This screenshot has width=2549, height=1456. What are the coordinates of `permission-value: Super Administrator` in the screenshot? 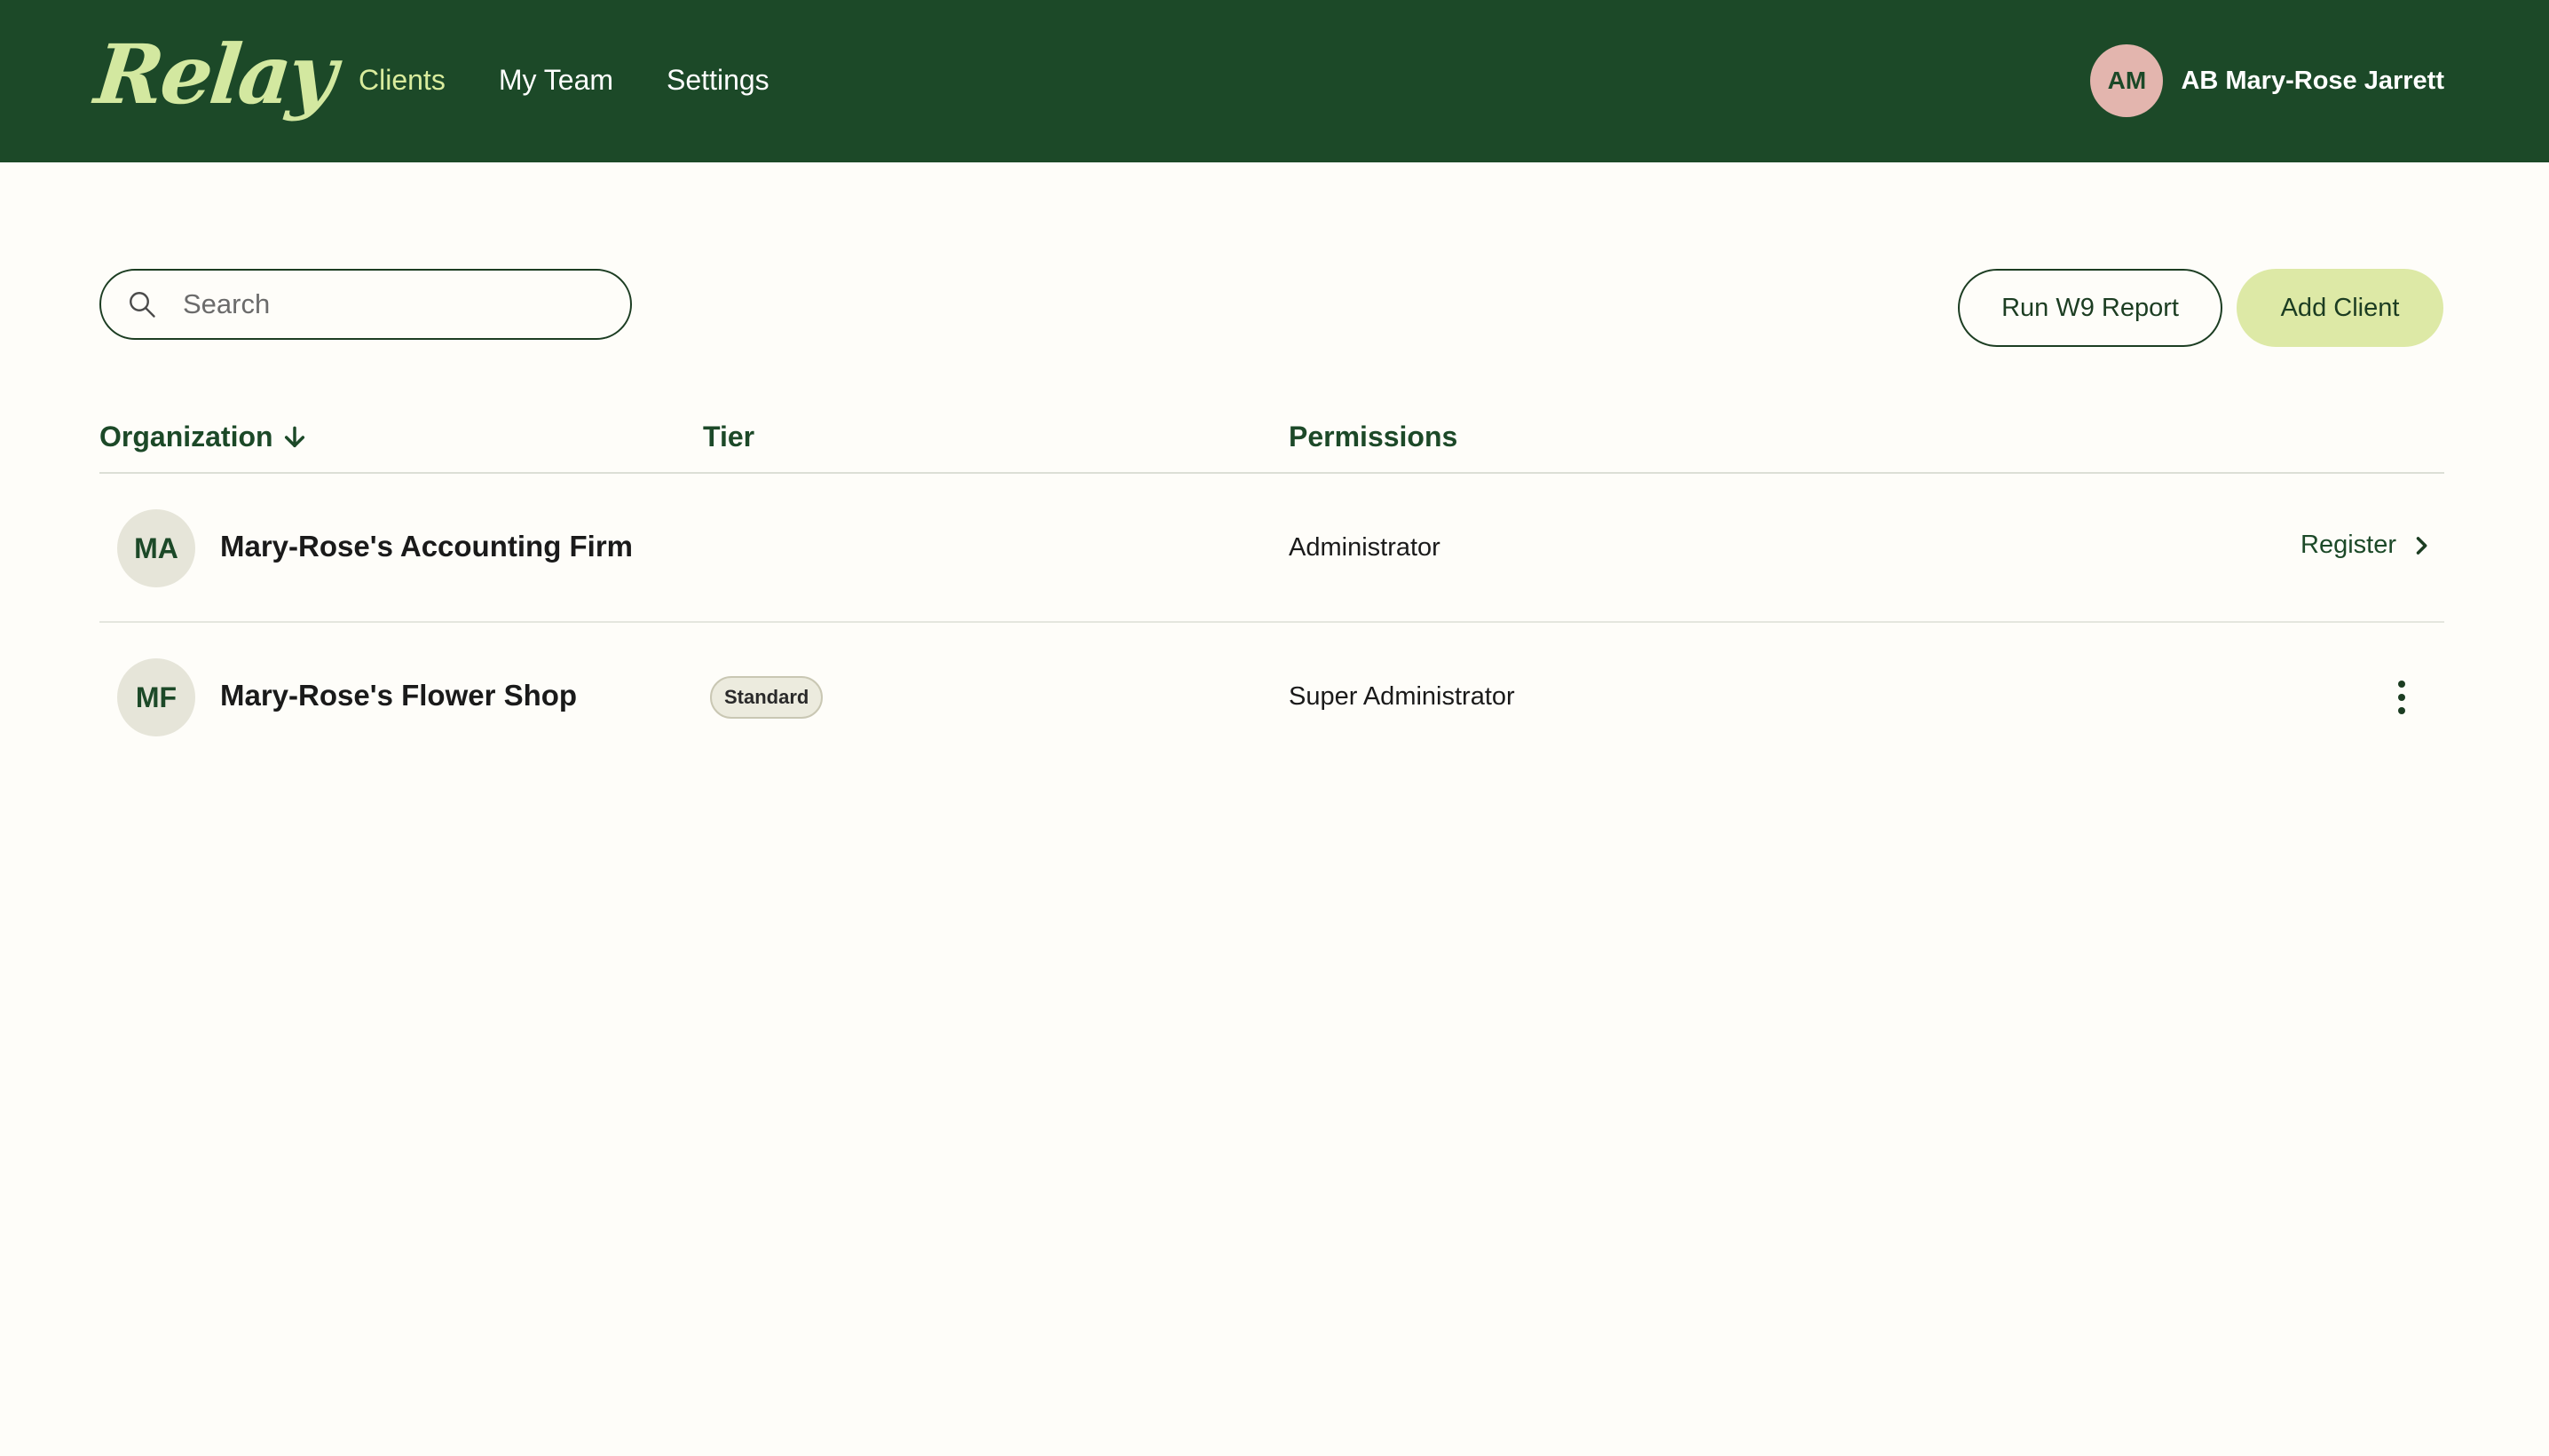 It's located at (1402, 696).